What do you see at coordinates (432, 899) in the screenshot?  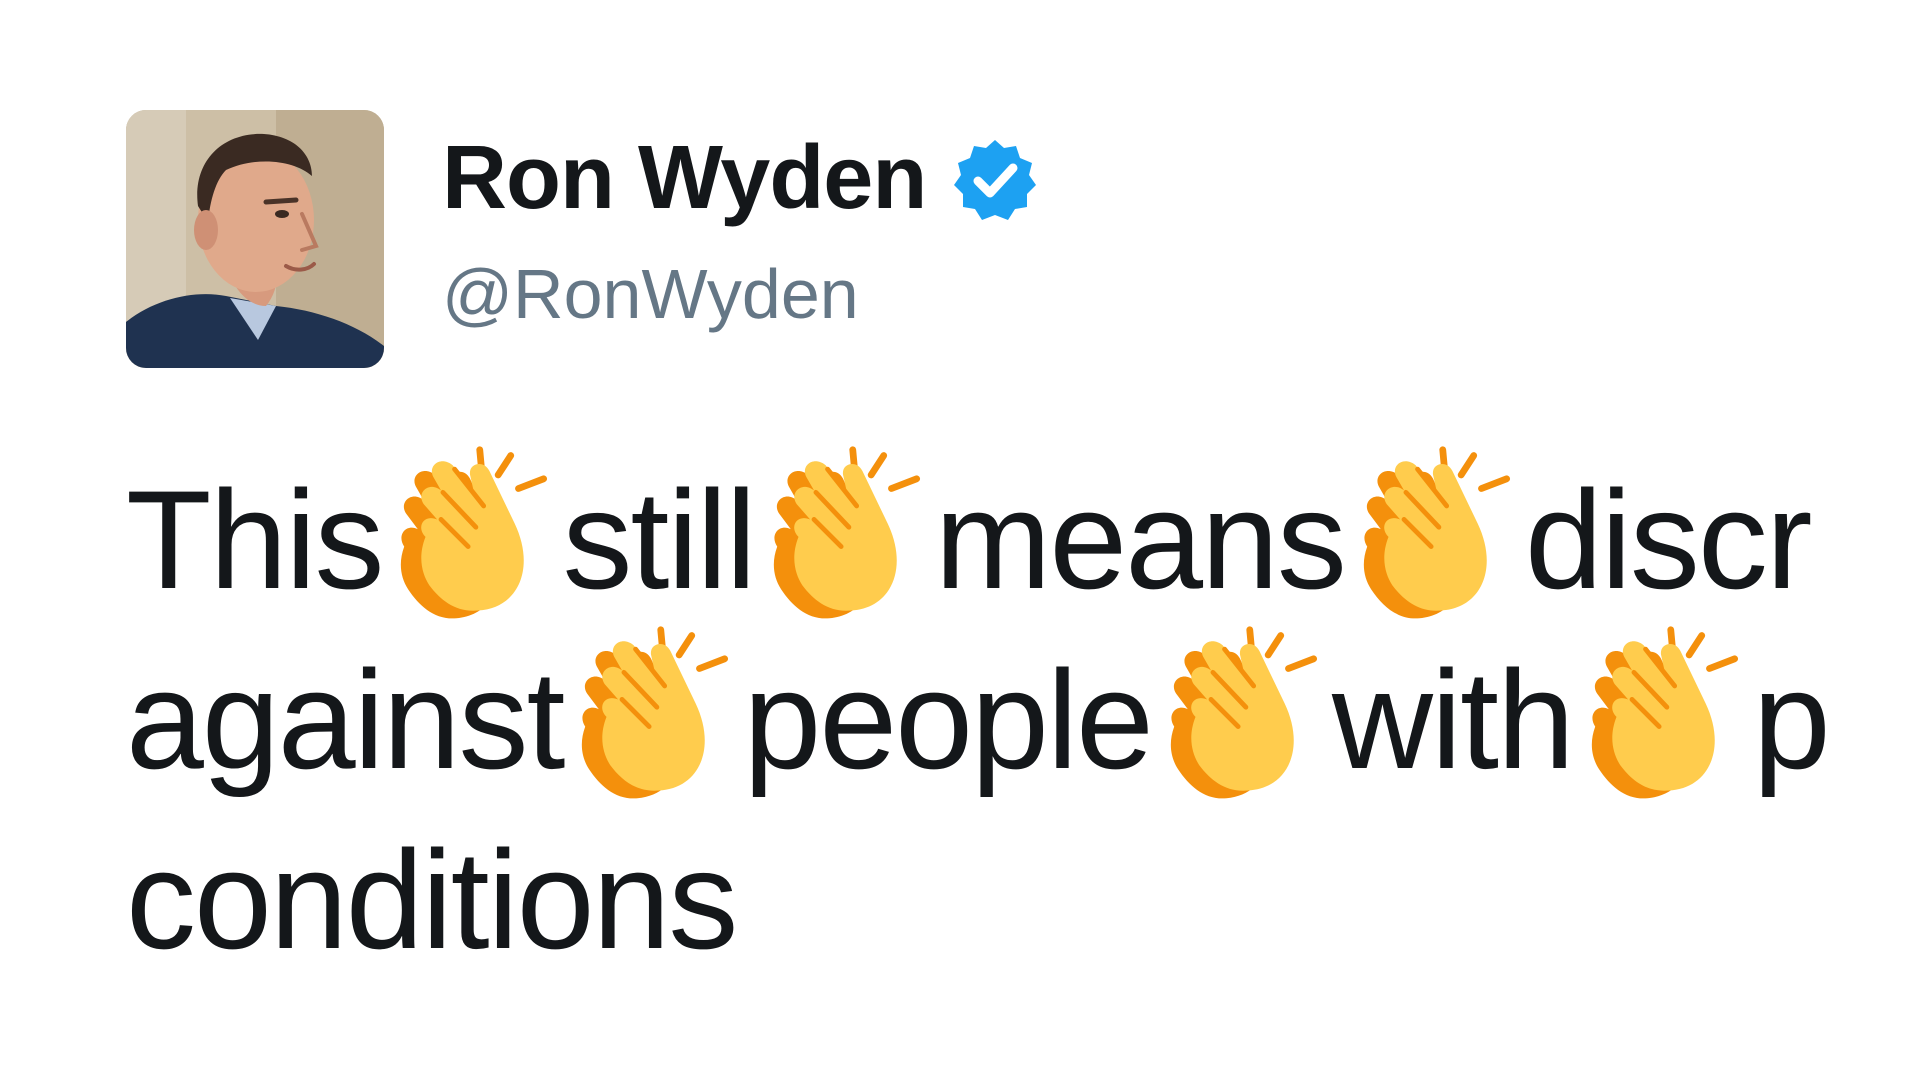 I see `tweet-word: conditions` at bounding box center [432, 899].